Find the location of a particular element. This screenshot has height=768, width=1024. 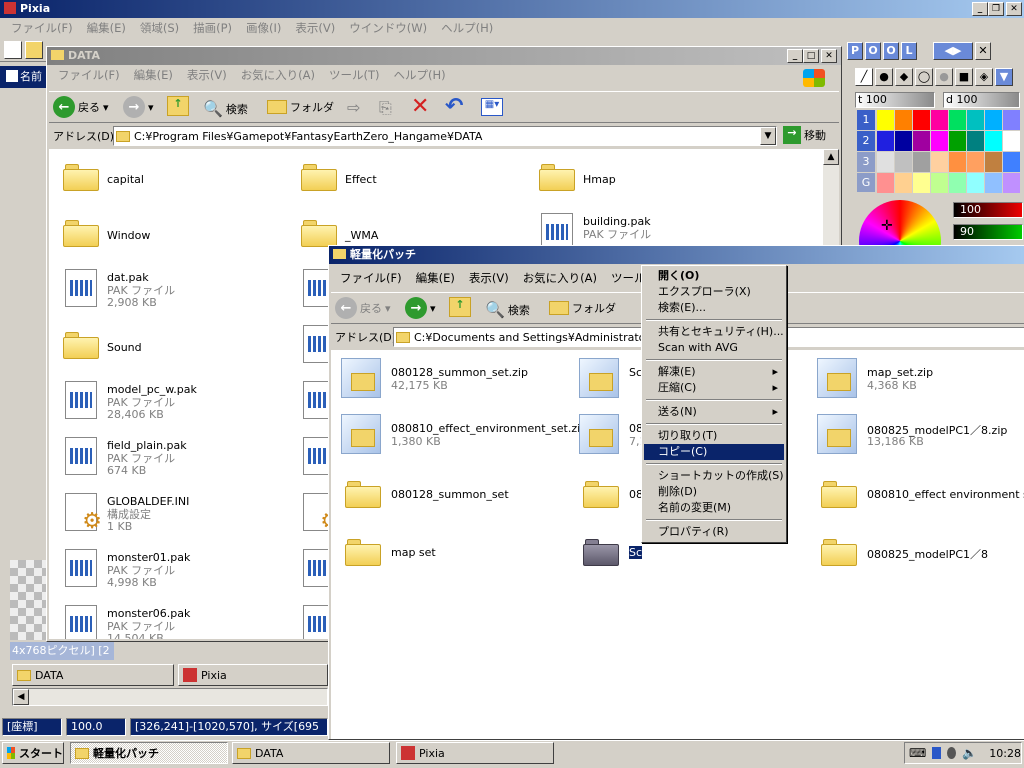

scroll-left-button: ◀ is located at coordinates (21, 697).